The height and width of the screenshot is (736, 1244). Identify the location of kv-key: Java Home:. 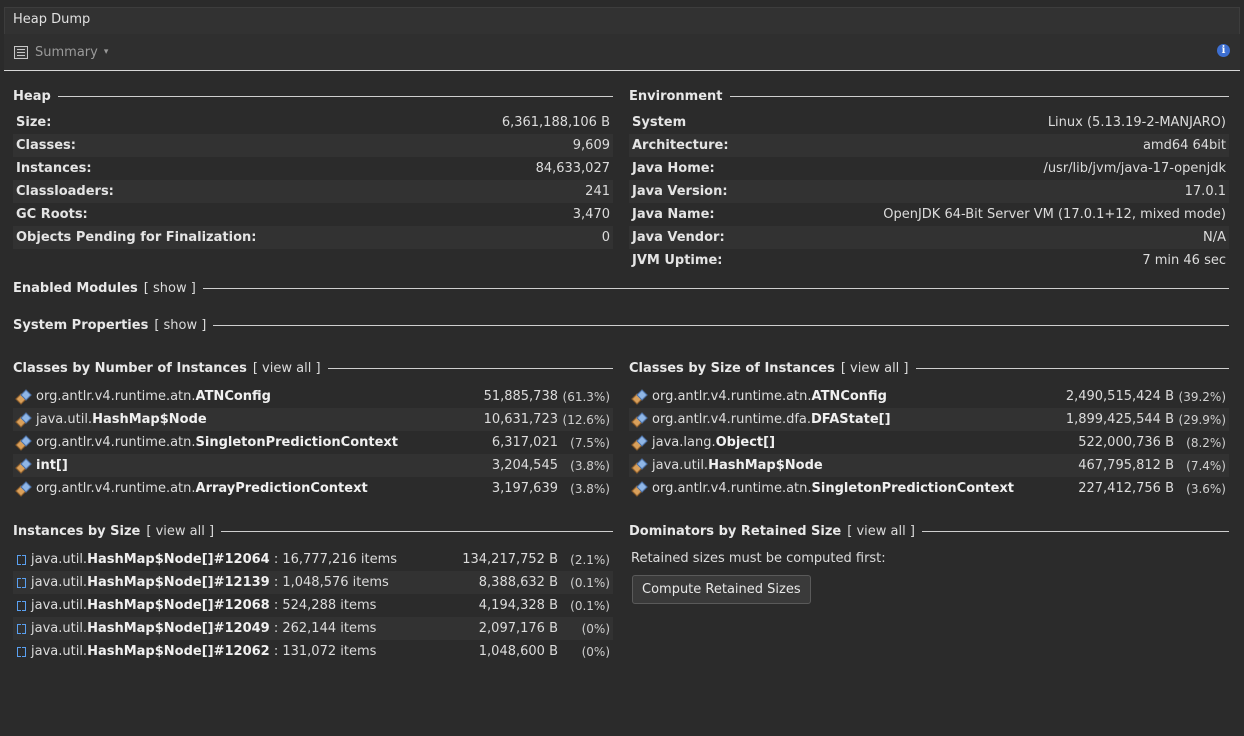
(673, 168).